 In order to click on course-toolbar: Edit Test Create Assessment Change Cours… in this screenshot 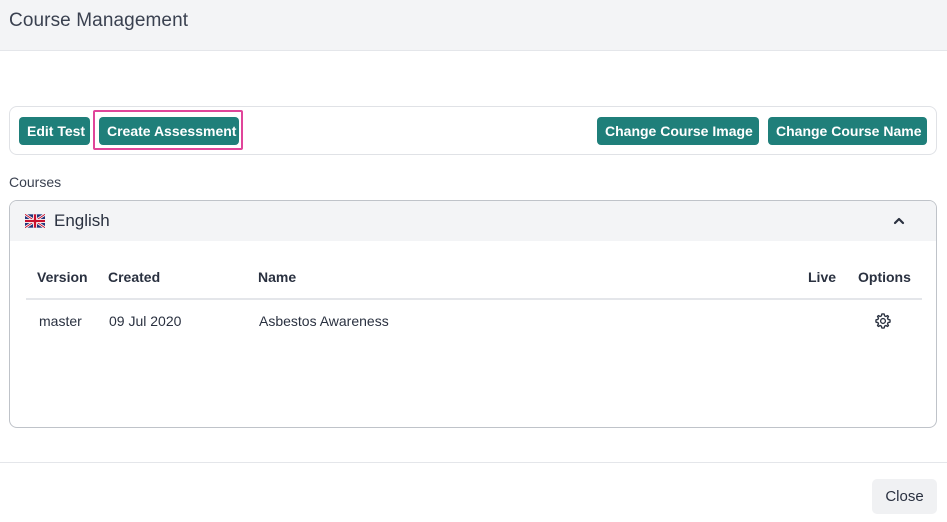, I will do `click(473, 130)`.